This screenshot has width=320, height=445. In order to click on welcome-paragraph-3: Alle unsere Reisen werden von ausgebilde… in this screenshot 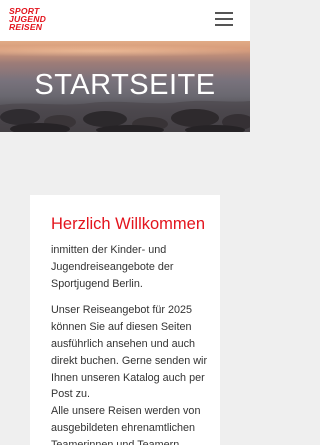, I will do `click(126, 425)`.